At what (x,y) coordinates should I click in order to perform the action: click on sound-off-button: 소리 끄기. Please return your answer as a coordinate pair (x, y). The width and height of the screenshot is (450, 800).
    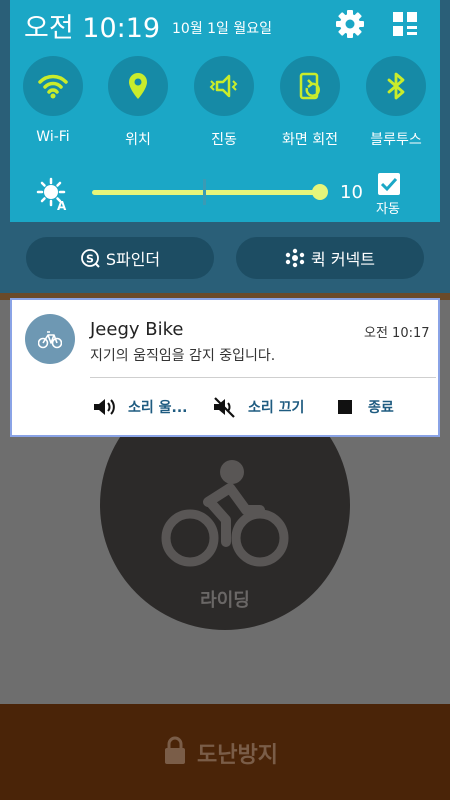
    Looking at the image, I should click on (258, 407).